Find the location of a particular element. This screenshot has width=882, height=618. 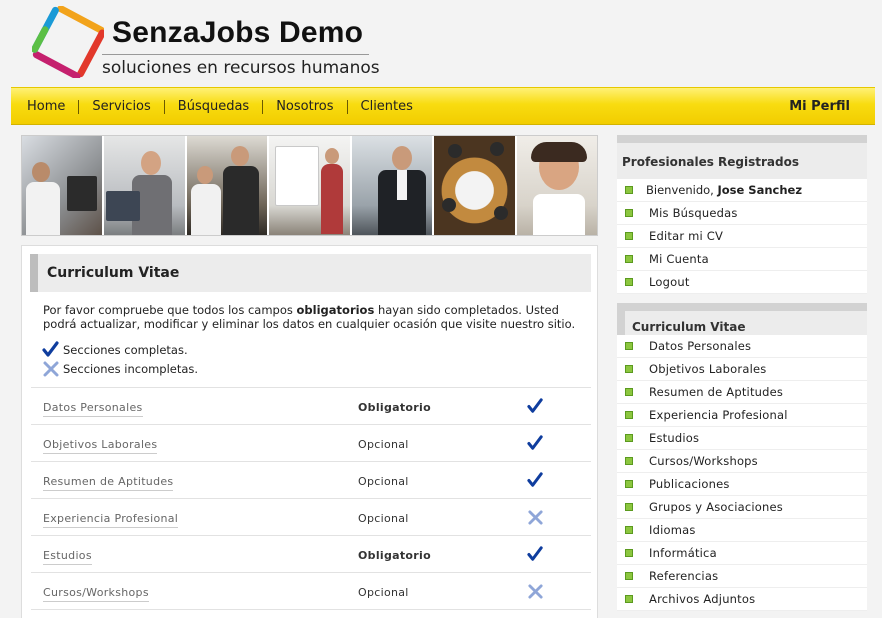

sidebar-item-grupos-asociaciones: Grupos y Asociaciones is located at coordinates (742, 507).